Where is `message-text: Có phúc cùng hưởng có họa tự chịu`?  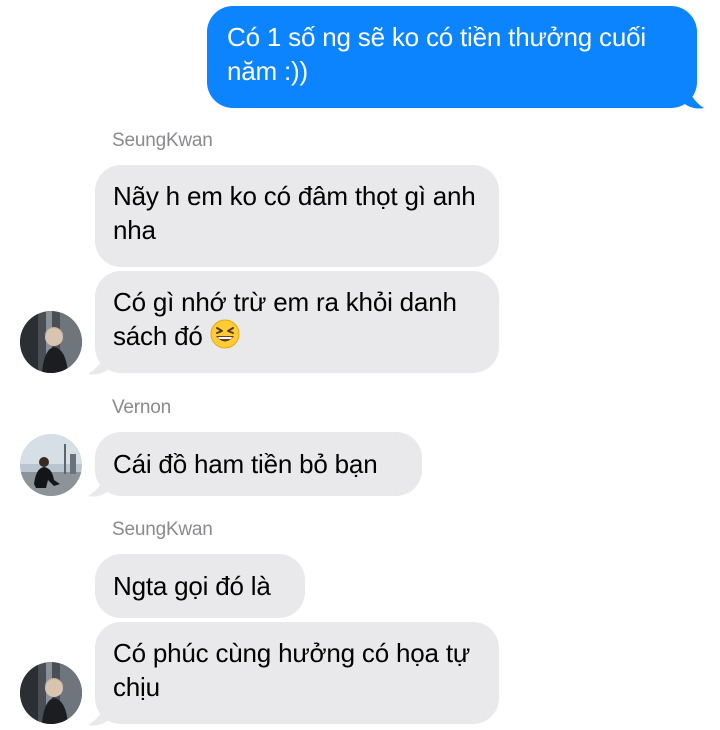
message-text: Có phúc cùng hưởng có họa tự chịu is located at coordinates (292, 670).